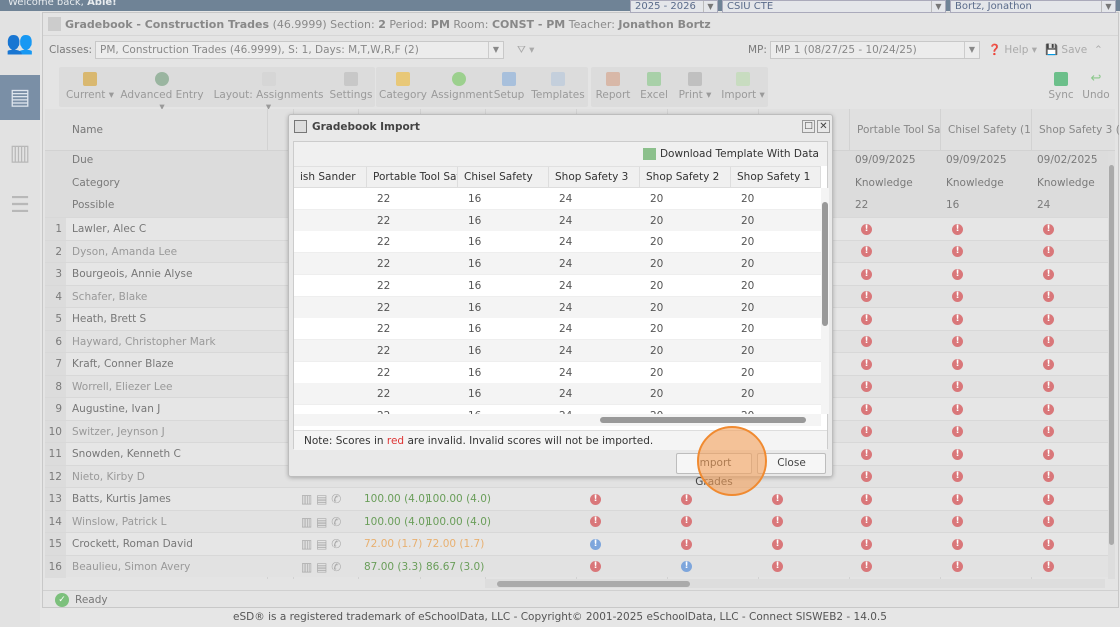 Image resolution: width=1120 pixels, height=627 pixels. I want to click on save-button: 💾 Save, so click(1066, 50).